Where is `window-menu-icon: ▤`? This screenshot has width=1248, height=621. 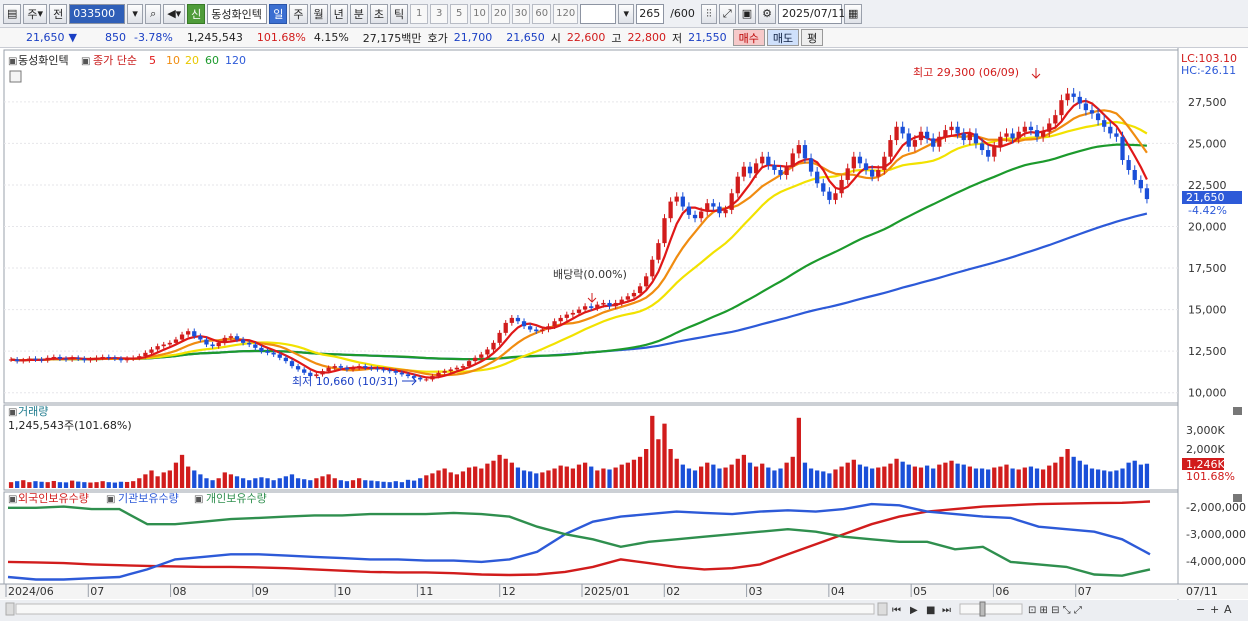
window-menu-icon: ▤ is located at coordinates (12, 13).